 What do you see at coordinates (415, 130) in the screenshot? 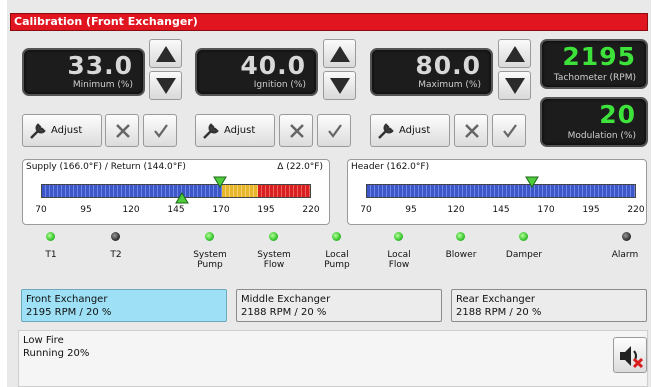
I see `maximum-adjust-label: Adjust` at bounding box center [415, 130].